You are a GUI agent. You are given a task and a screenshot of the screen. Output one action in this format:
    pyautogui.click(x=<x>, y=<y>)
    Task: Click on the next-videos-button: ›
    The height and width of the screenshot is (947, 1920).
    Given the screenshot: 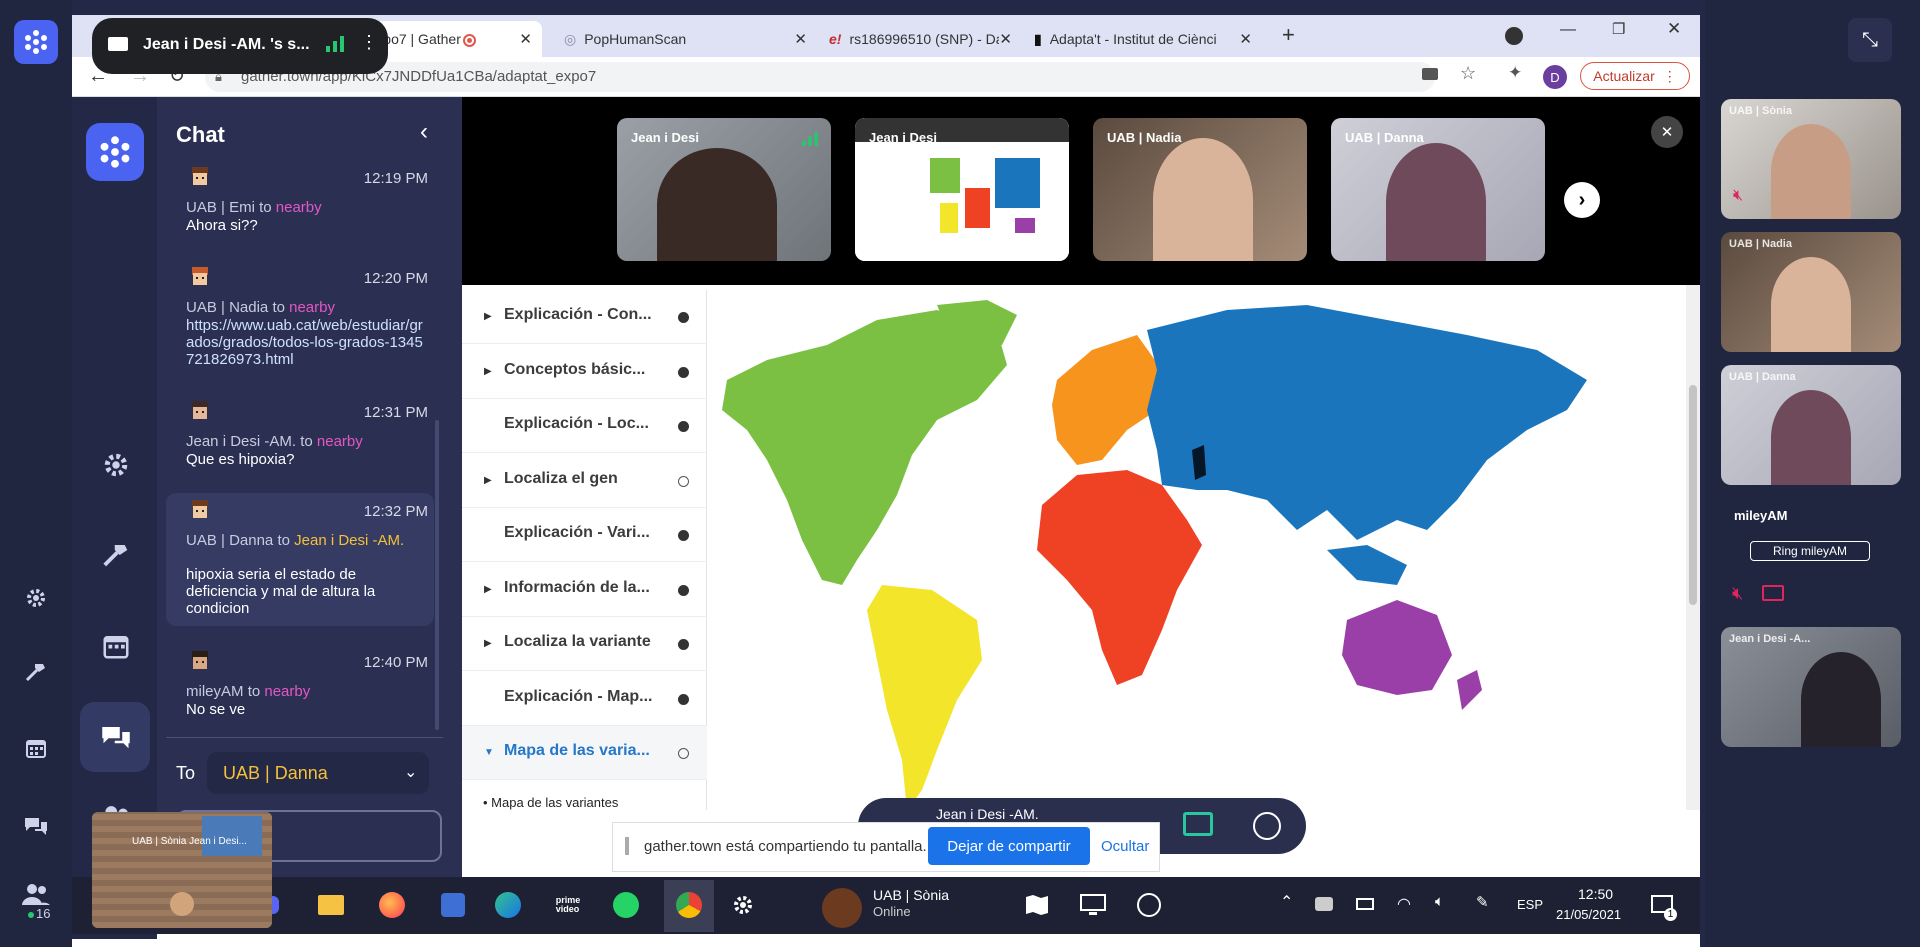 What is the action you would take?
    pyautogui.click(x=1582, y=200)
    